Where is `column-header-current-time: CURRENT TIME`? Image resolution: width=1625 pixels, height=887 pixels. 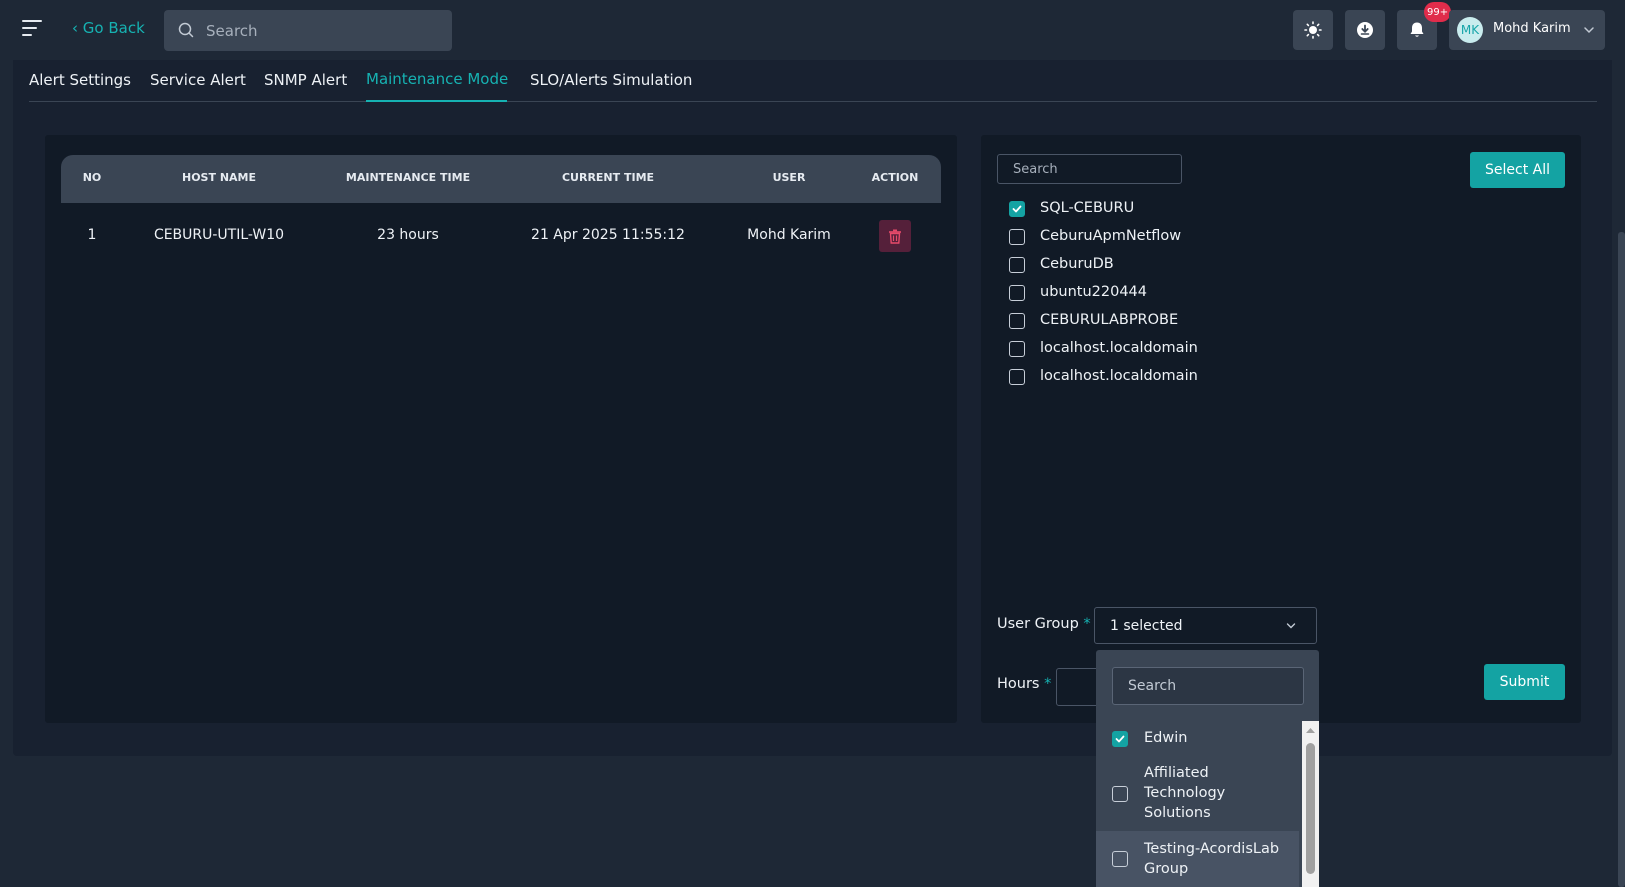 column-header-current-time: CURRENT TIME is located at coordinates (608, 177).